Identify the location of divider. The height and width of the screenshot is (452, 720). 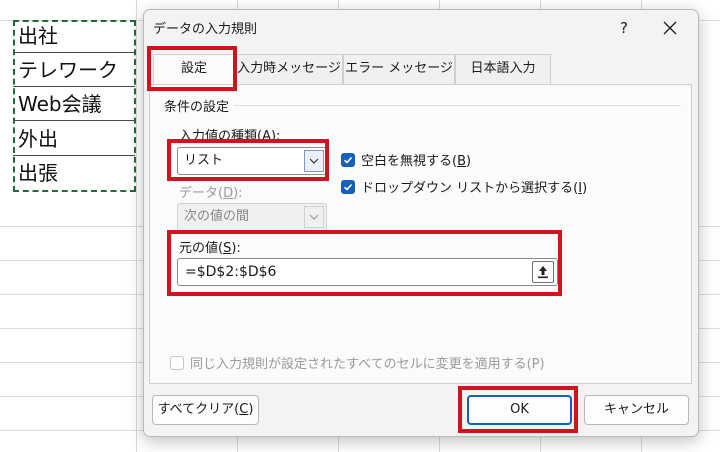
(457, 105).